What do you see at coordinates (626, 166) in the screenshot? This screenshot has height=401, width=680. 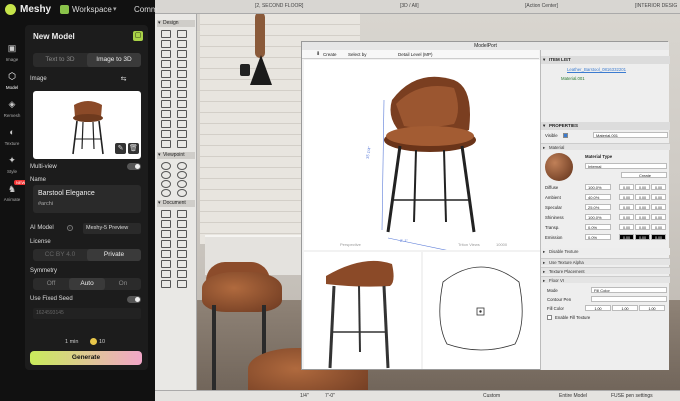 I see `material-type-select: Internal` at bounding box center [626, 166].